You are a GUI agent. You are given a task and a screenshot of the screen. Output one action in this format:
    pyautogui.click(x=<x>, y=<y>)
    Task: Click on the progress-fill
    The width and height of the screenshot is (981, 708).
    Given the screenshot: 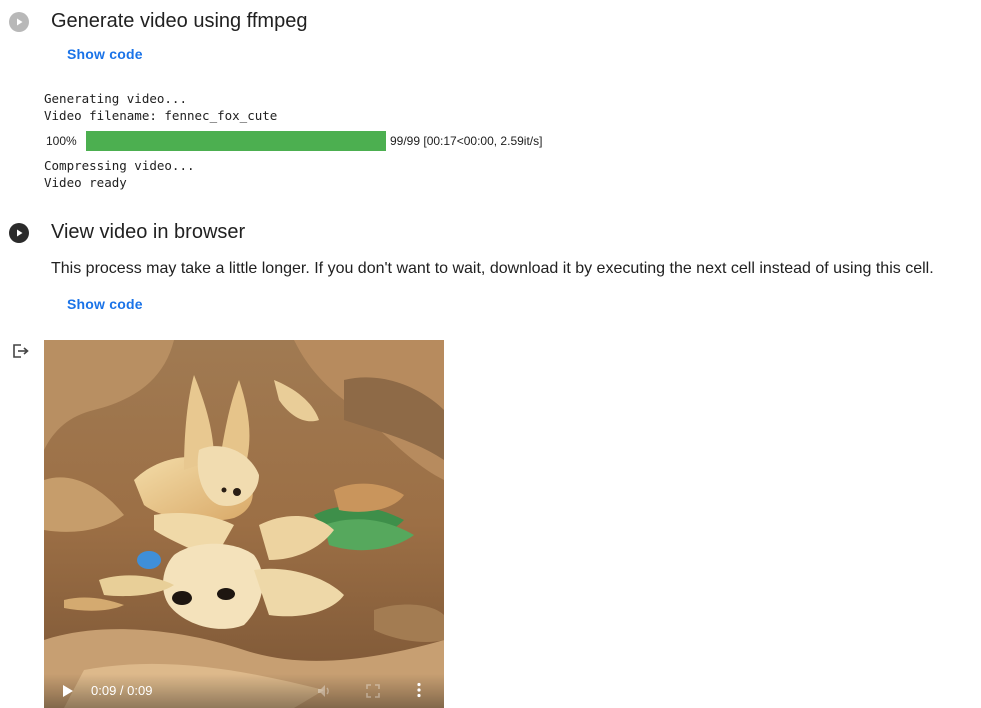 What is the action you would take?
    pyautogui.click(x=236, y=141)
    